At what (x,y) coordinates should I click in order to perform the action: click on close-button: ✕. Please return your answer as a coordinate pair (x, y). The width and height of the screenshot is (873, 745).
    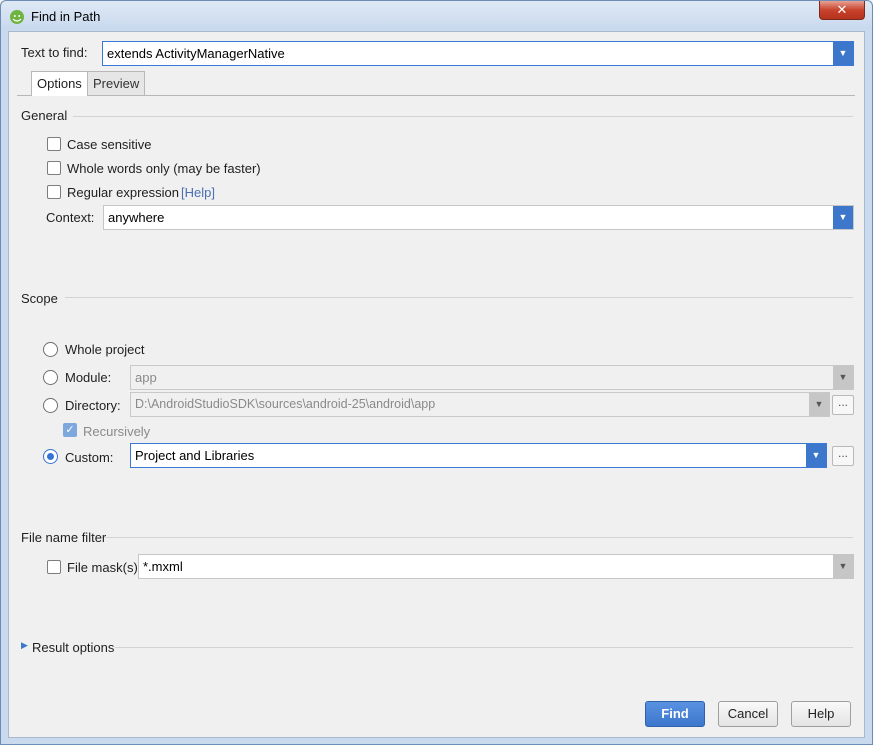
    Looking at the image, I should click on (842, 10).